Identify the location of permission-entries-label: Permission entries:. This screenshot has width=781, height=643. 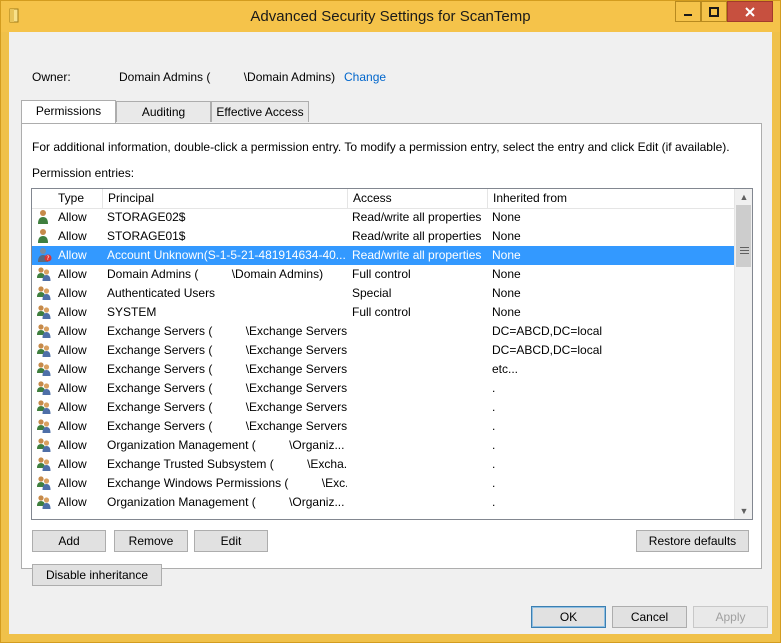
(83, 173).